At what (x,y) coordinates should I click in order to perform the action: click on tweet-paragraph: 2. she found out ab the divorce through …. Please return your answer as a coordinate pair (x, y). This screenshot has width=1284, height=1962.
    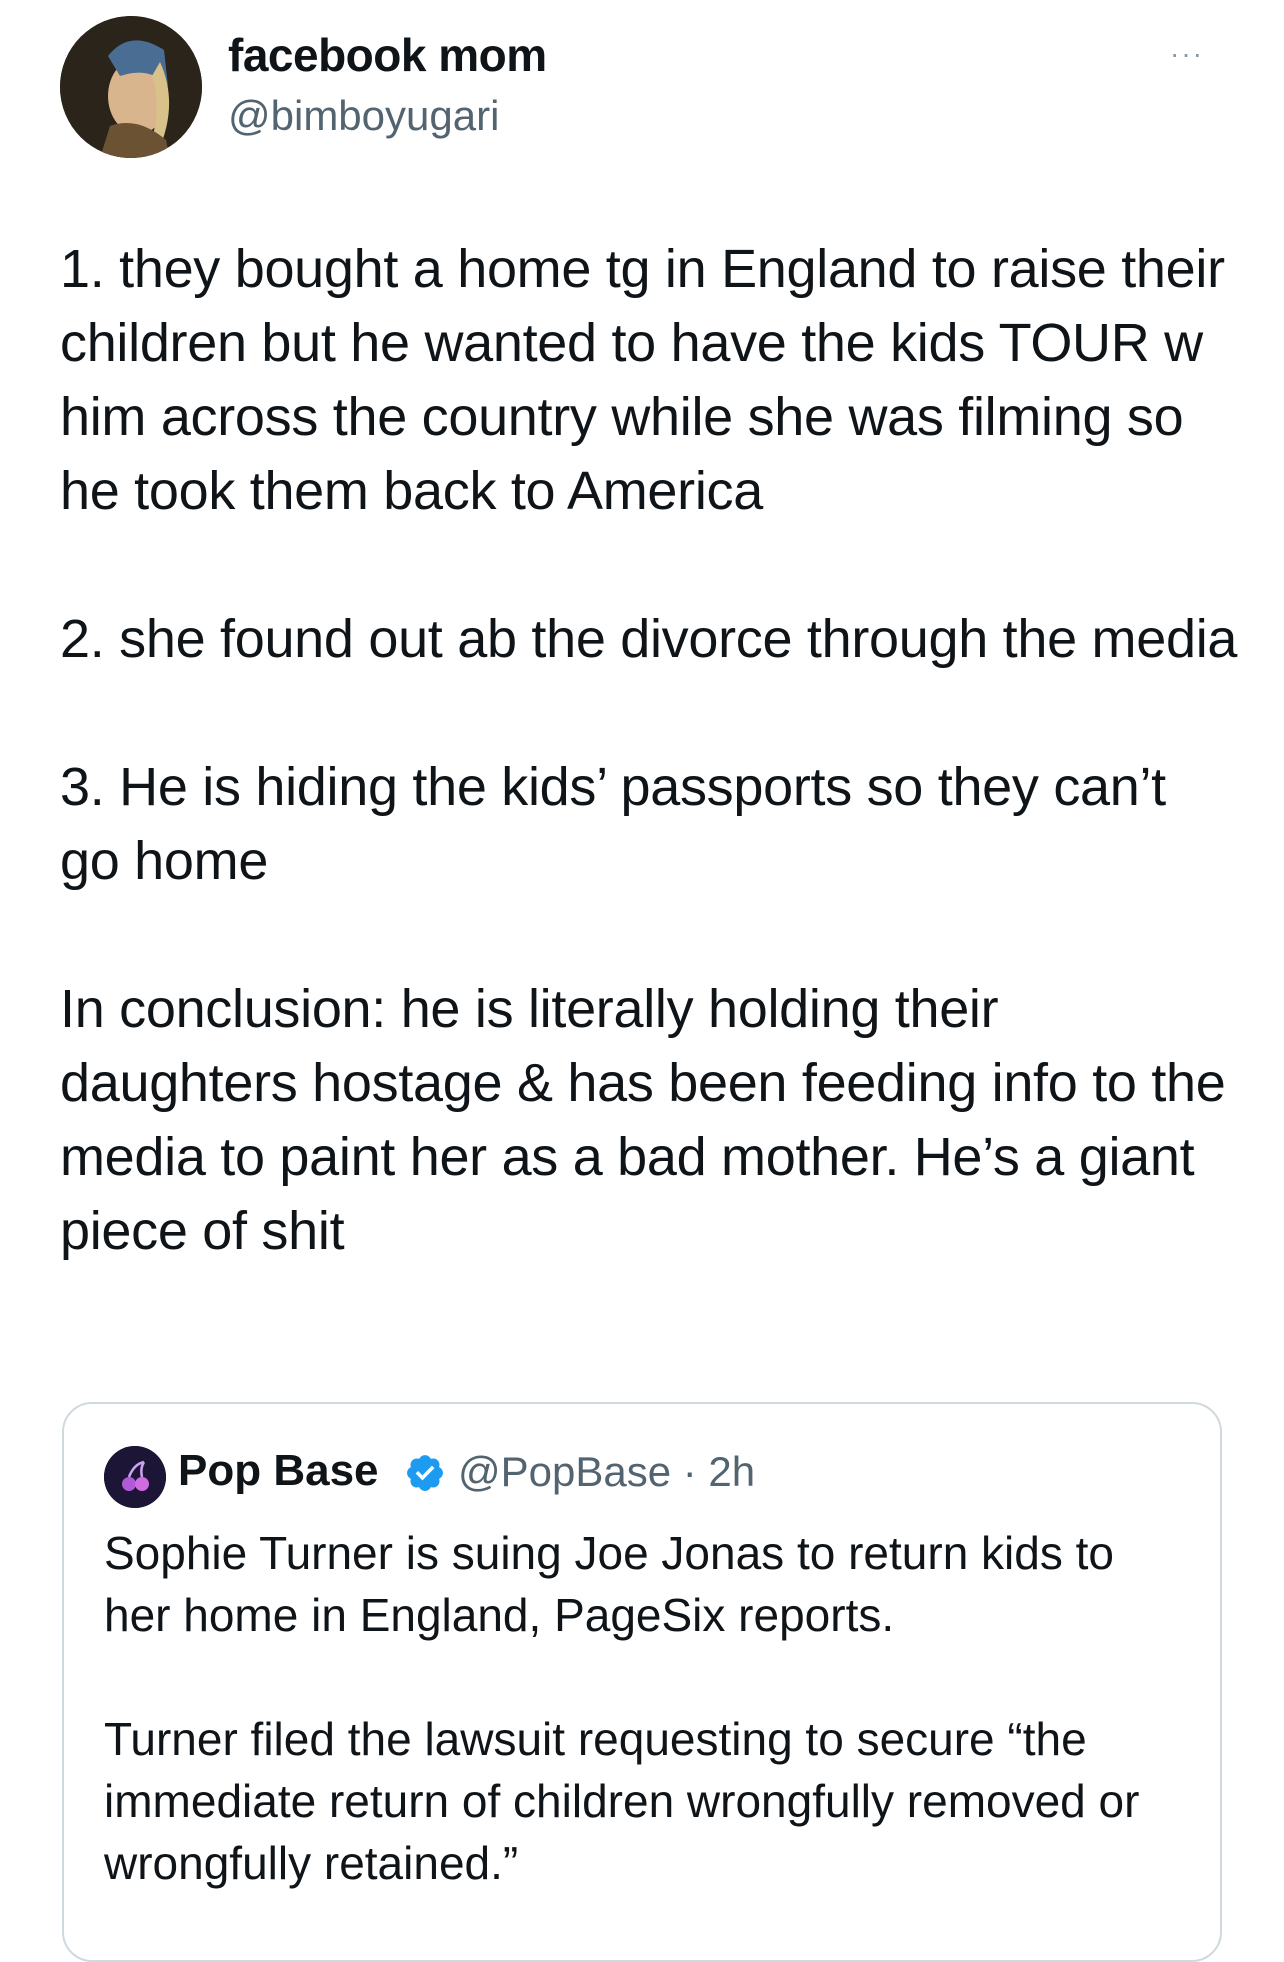
    Looking at the image, I should click on (649, 639).